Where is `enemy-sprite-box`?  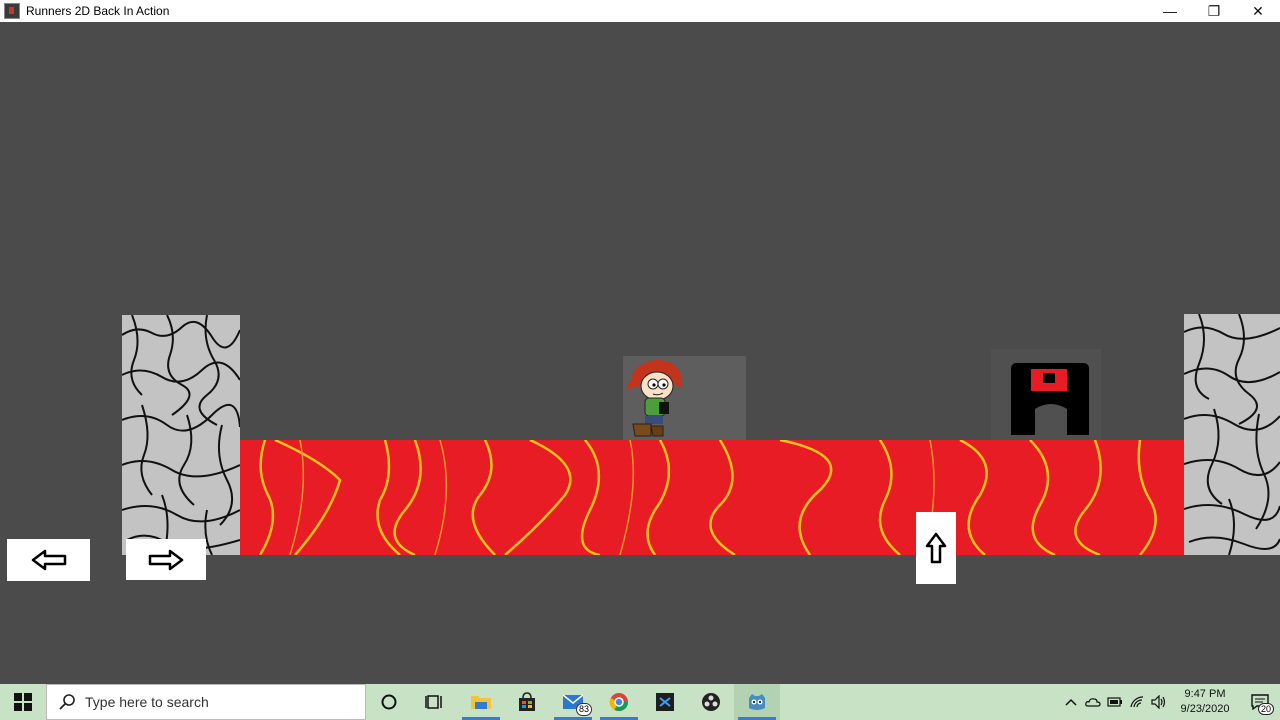
enemy-sprite-box is located at coordinates (1046, 394).